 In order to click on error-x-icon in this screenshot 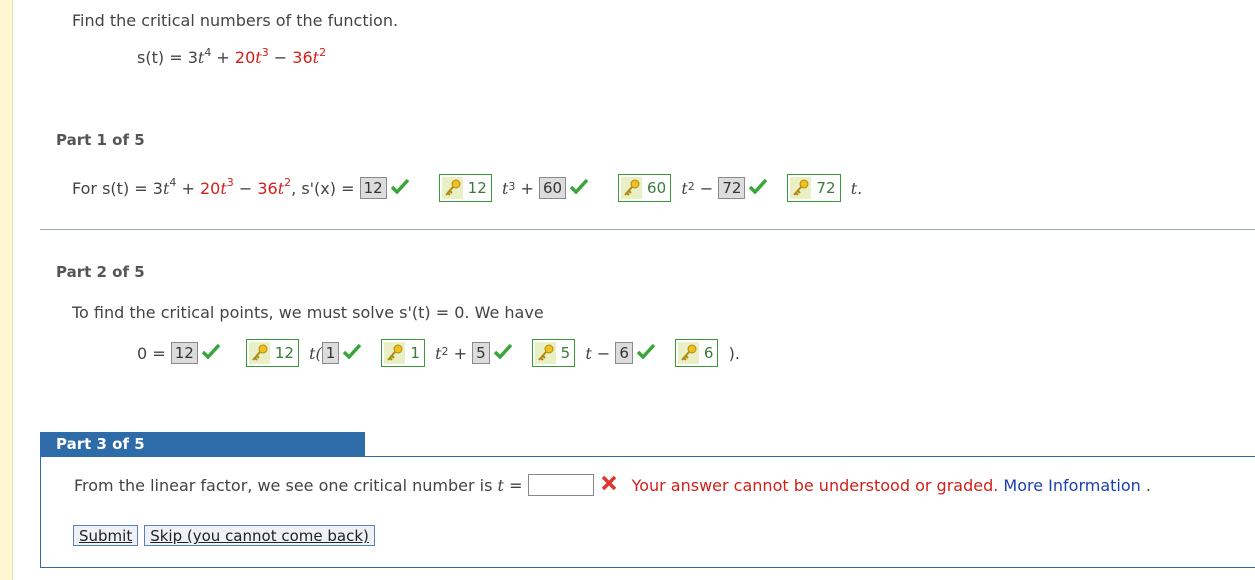, I will do `click(609, 485)`.